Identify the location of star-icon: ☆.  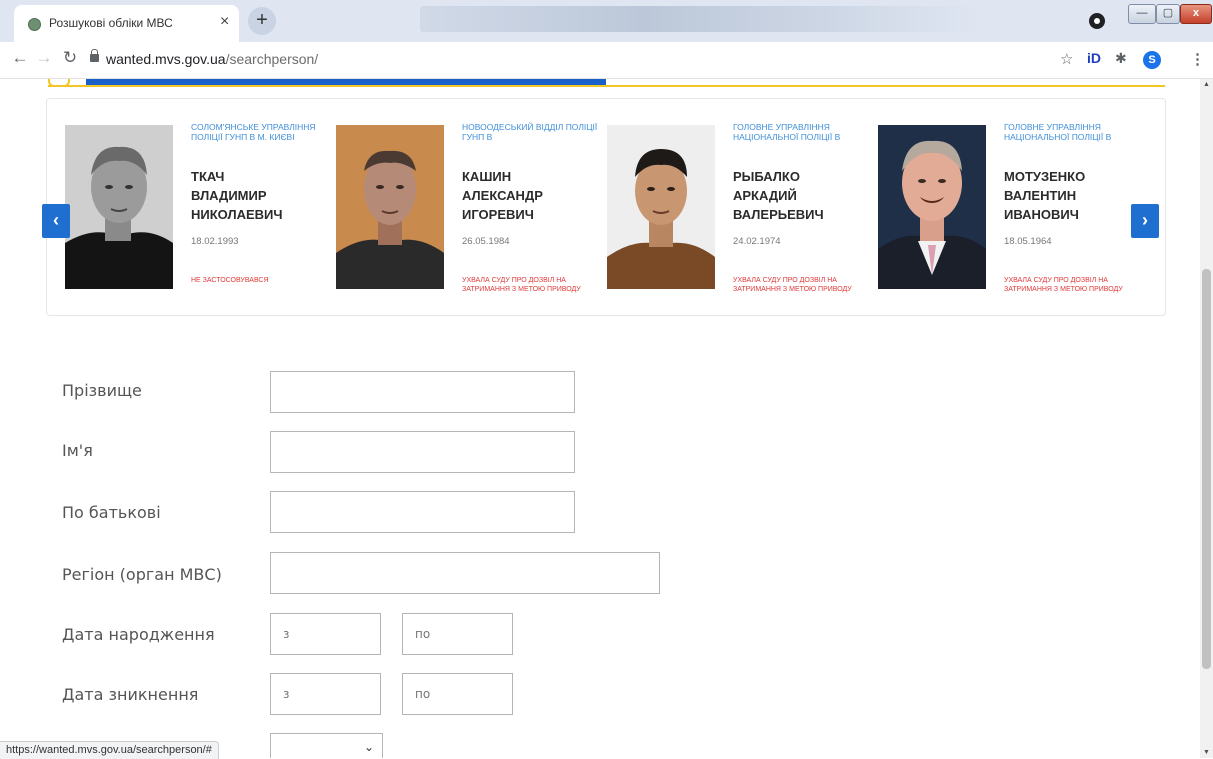
(1066, 59).